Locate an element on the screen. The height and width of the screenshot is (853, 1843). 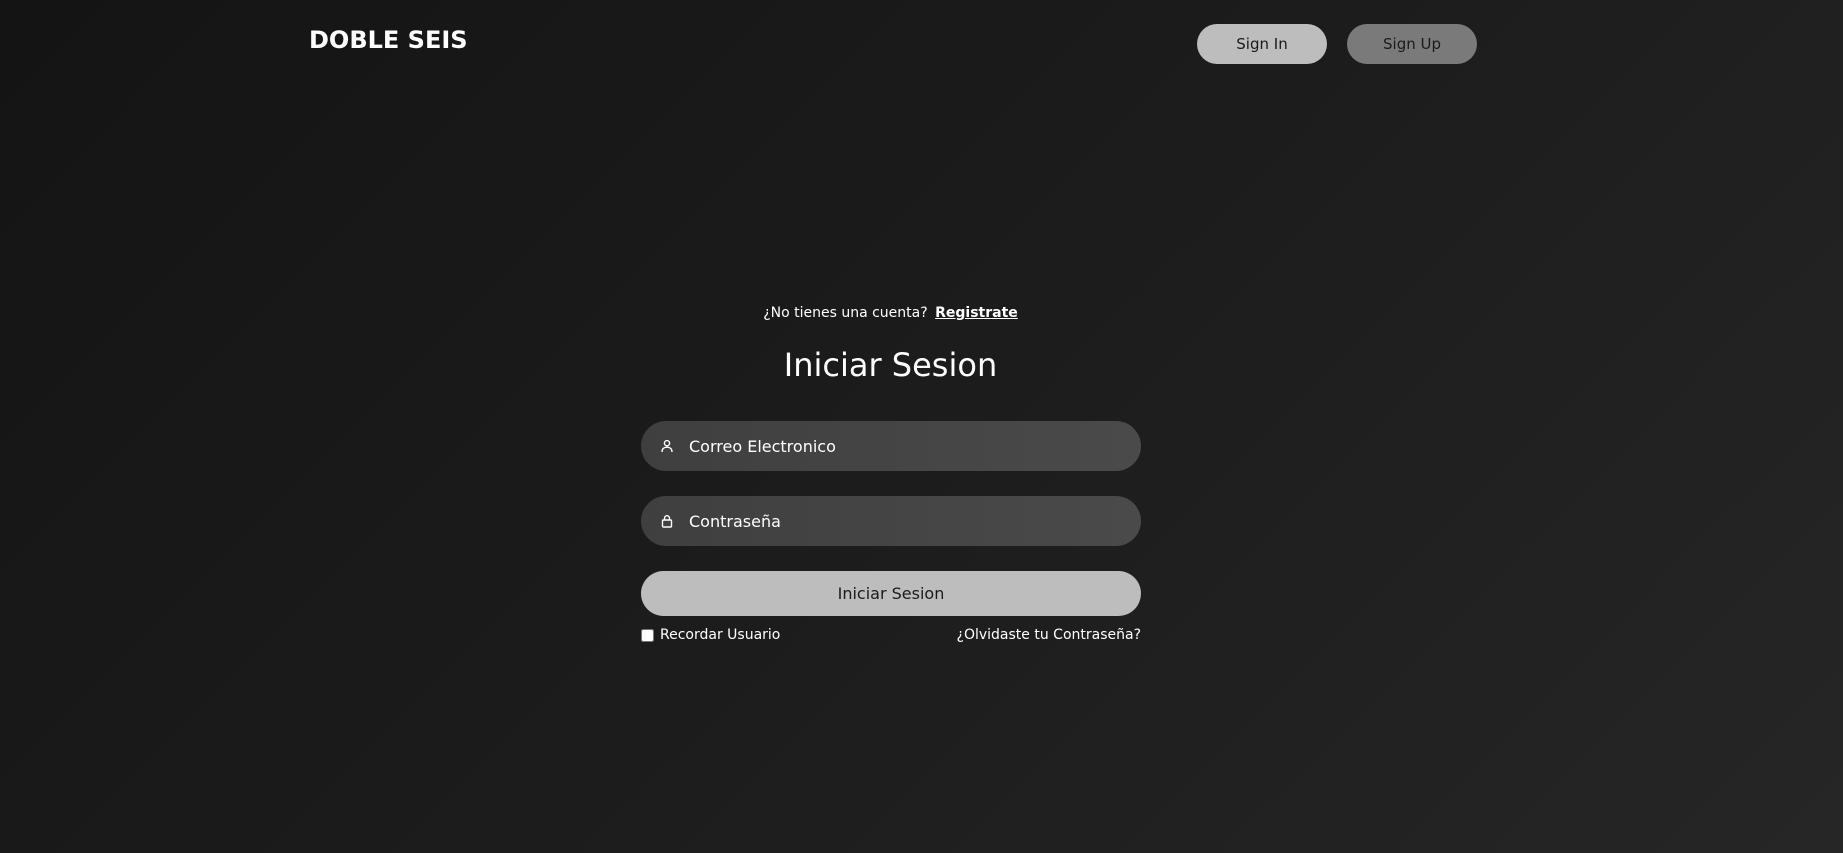
user-icon is located at coordinates (667, 446).